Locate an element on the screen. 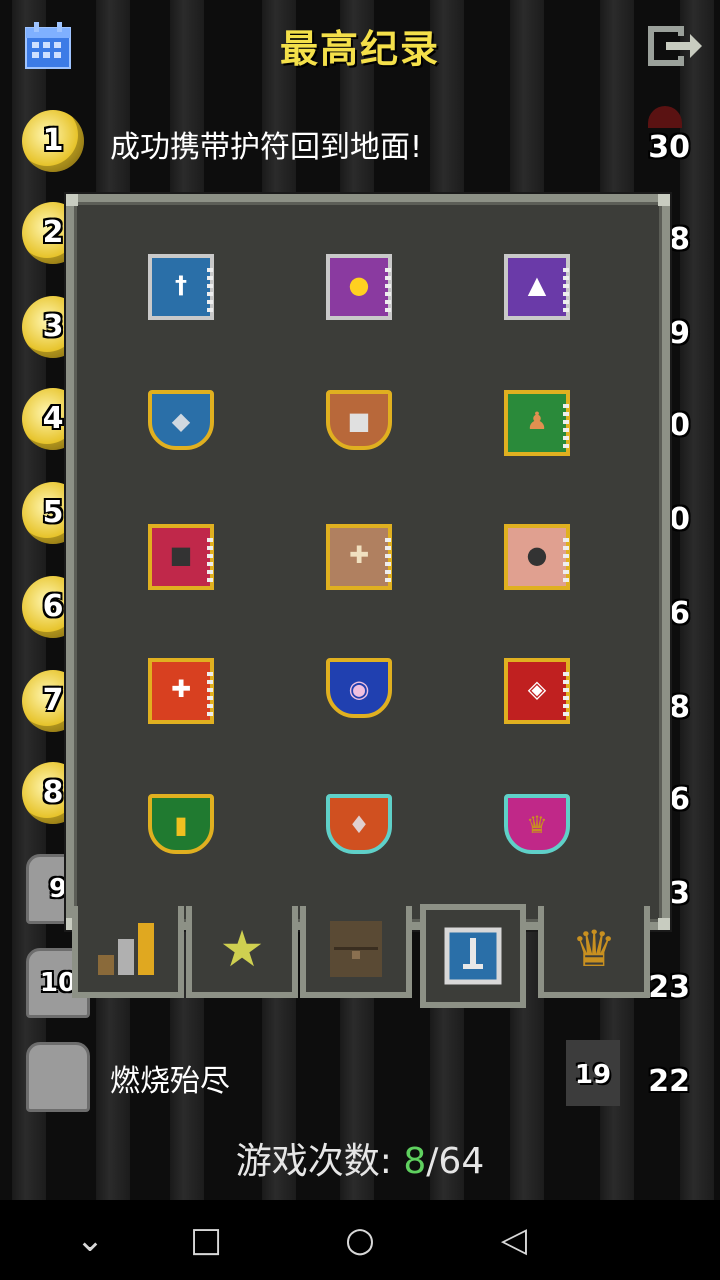 The height and width of the screenshot is (1280, 720). badges-icon is located at coordinates (473, 956).